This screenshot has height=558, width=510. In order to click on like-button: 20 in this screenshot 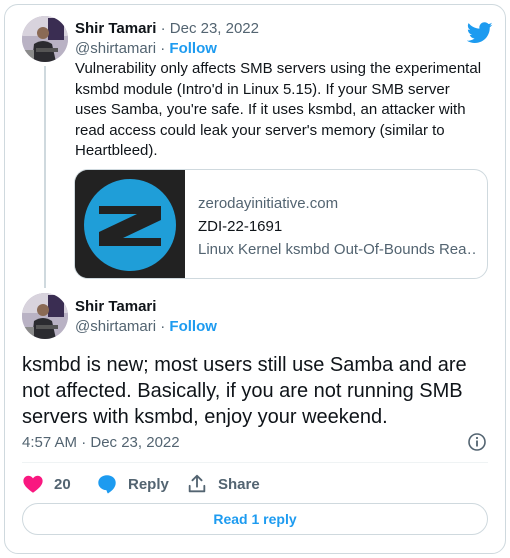, I will do `click(46, 484)`.